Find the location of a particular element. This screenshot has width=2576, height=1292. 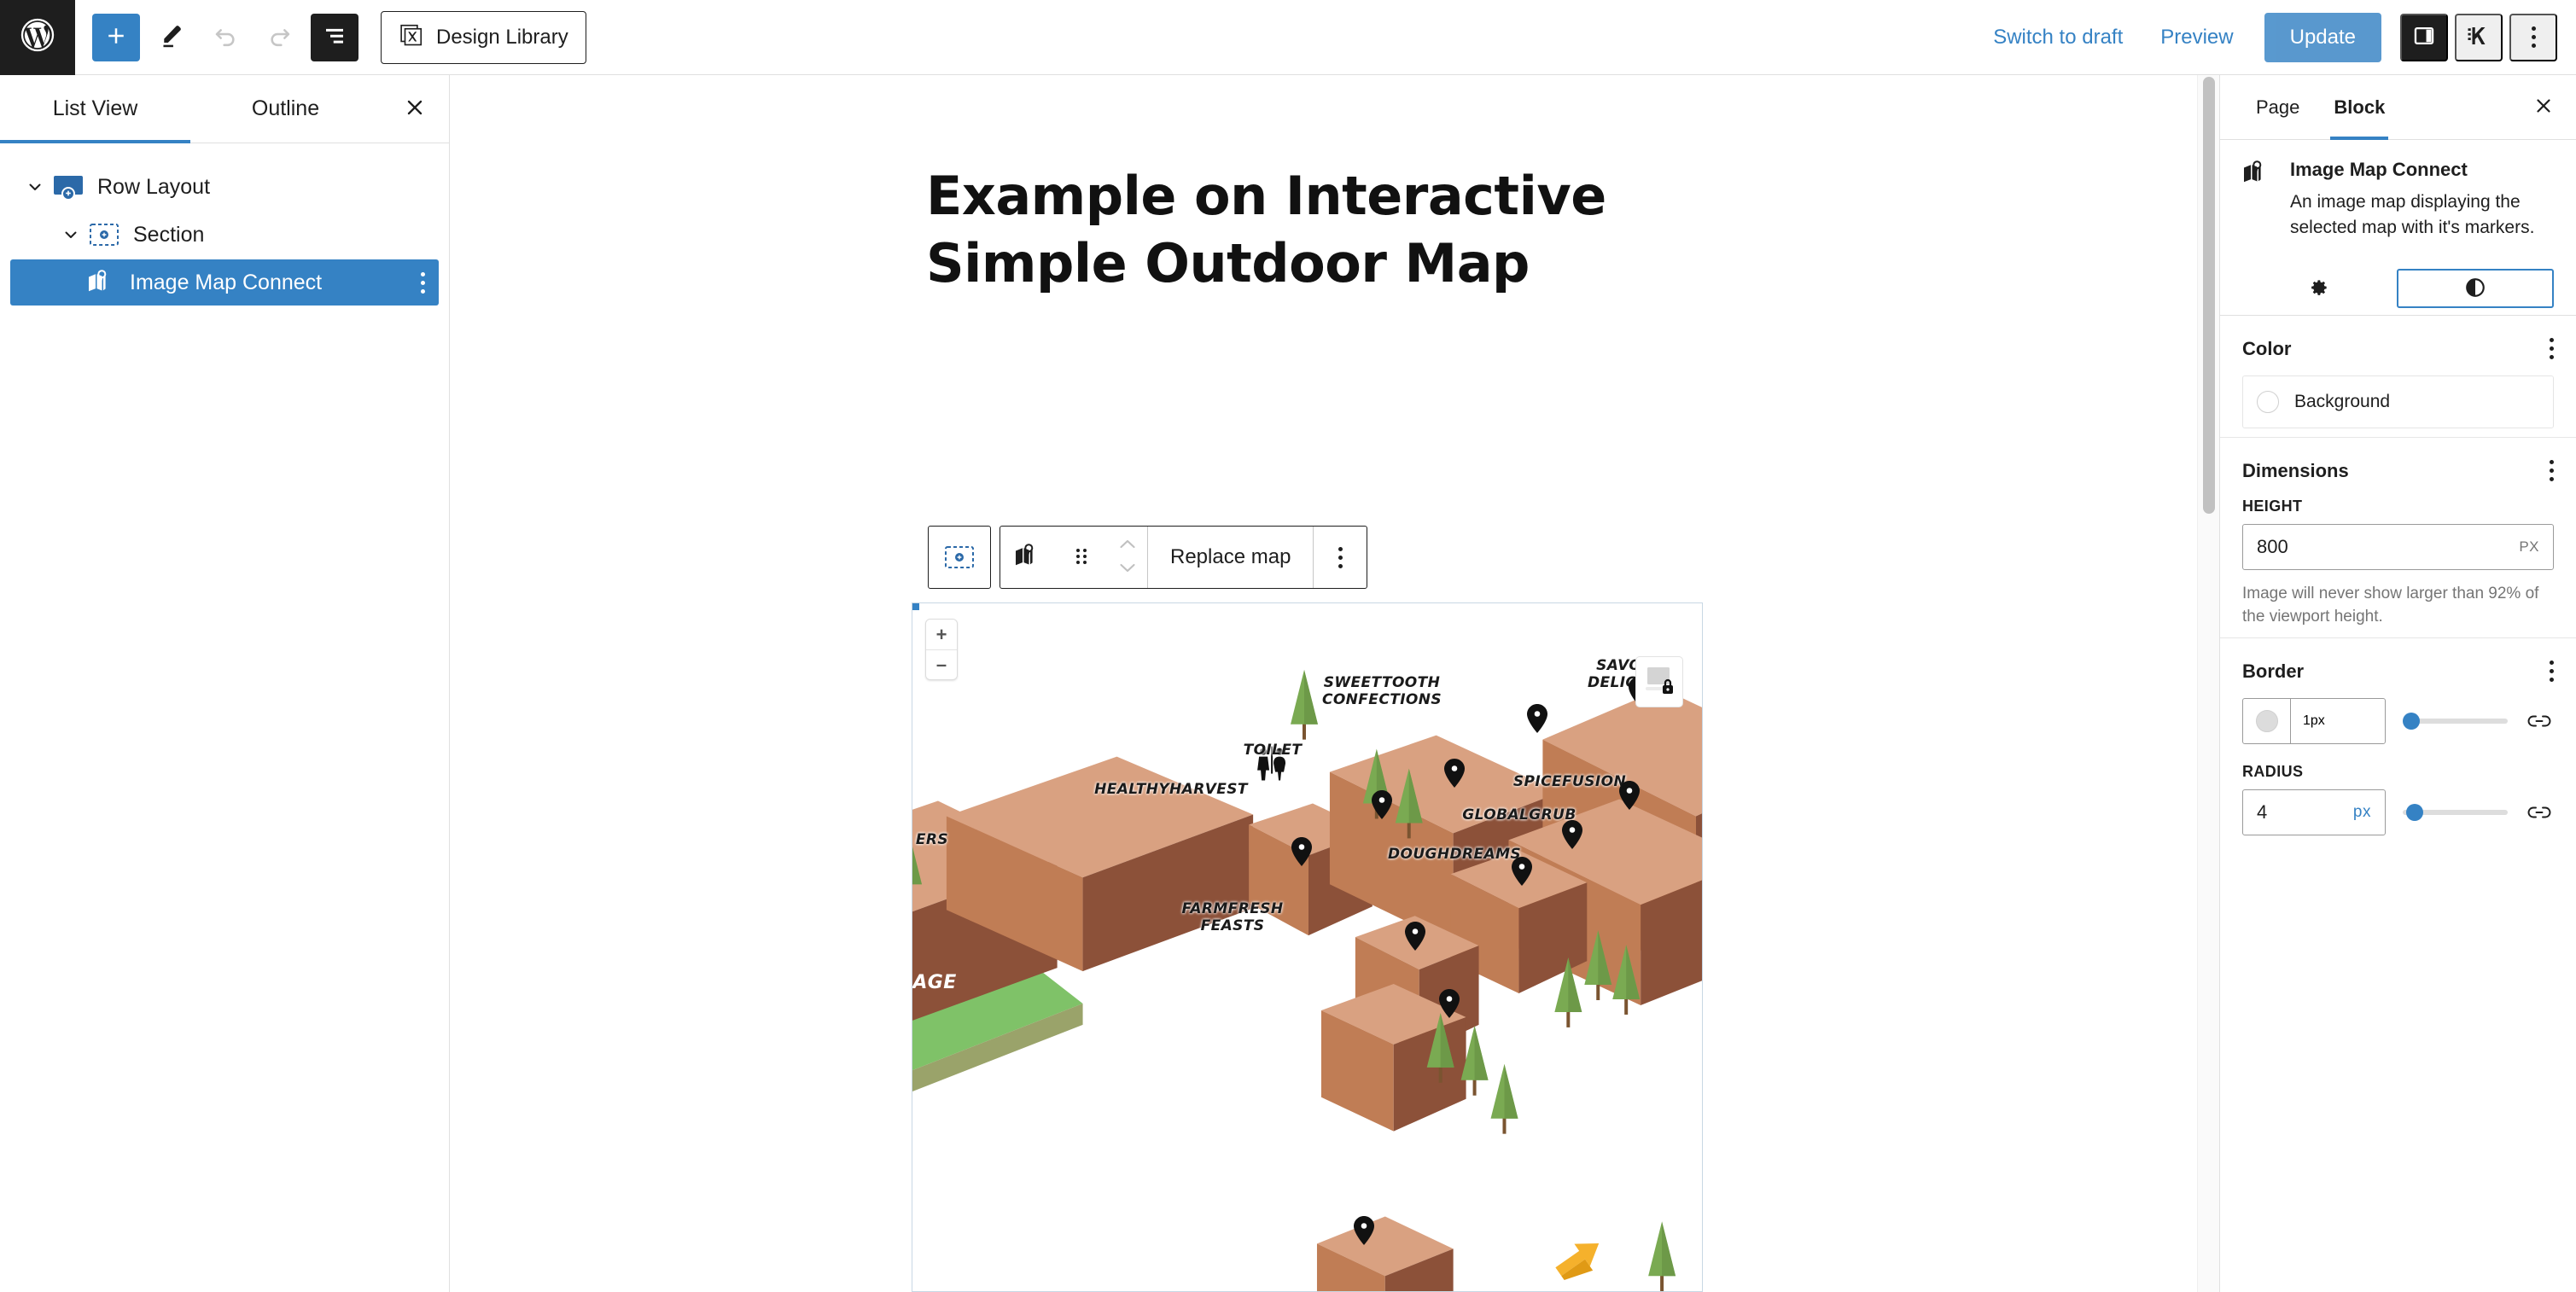

border-section-options-button is located at coordinates (2552, 672).